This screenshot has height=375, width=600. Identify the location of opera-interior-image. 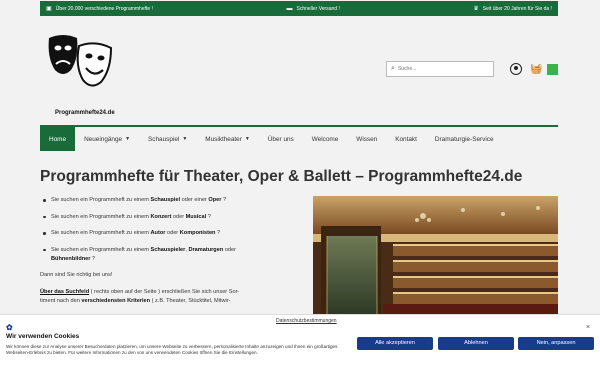
(435, 255).